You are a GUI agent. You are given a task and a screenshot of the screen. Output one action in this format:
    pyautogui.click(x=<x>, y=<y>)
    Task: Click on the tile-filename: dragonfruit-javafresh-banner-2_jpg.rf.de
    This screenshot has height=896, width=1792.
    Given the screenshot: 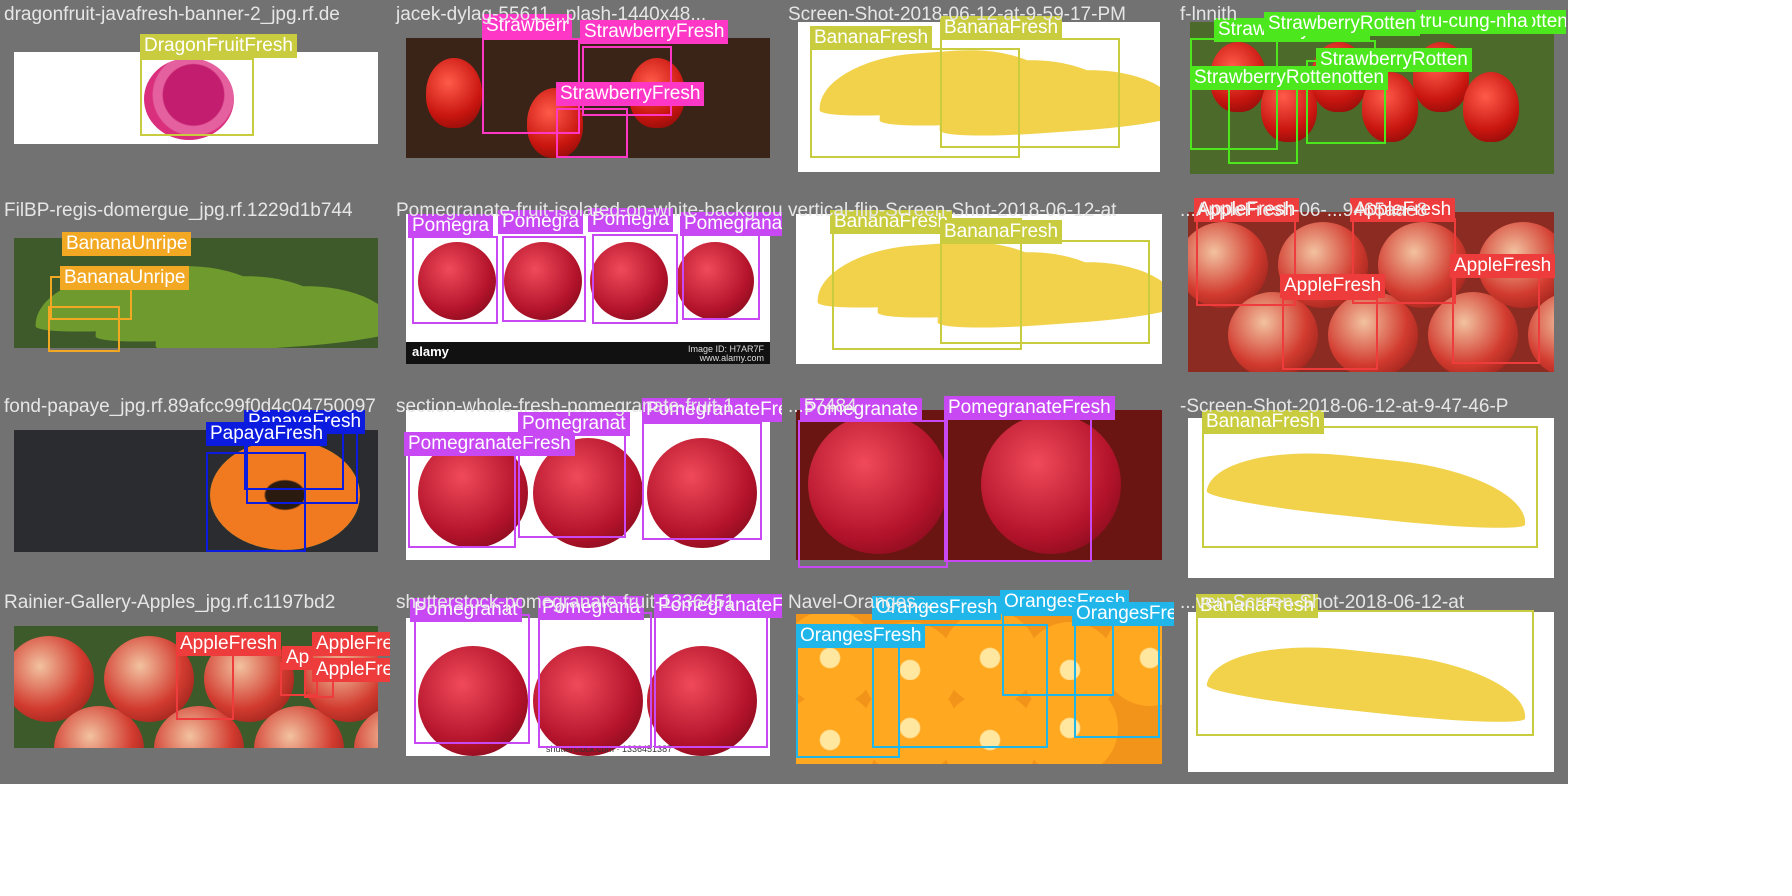 What is the action you would take?
    pyautogui.click(x=172, y=14)
    